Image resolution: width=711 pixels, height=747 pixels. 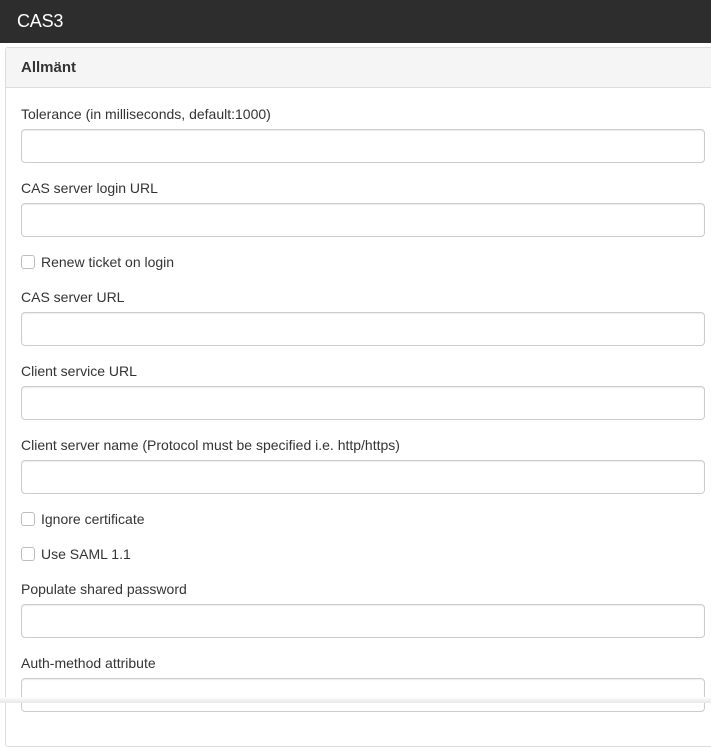 What do you see at coordinates (363, 220) in the screenshot?
I see `cas-login-url-input` at bounding box center [363, 220].